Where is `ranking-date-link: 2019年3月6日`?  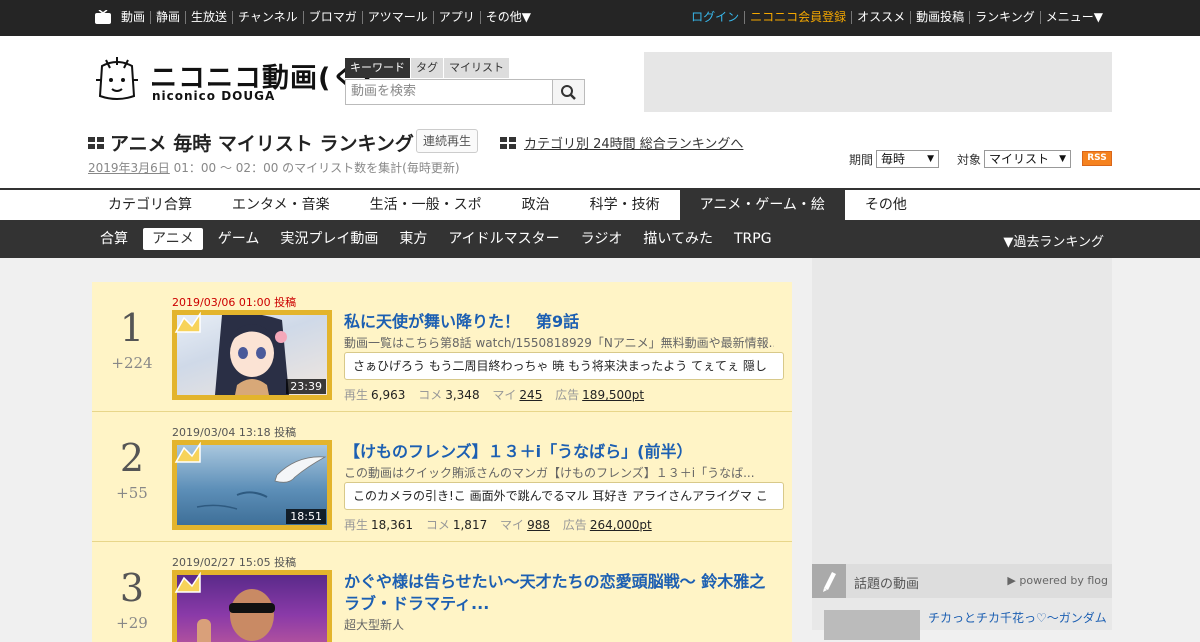
ranking-date-link: 2019年3月6日 is located at coordinates (129, 168).